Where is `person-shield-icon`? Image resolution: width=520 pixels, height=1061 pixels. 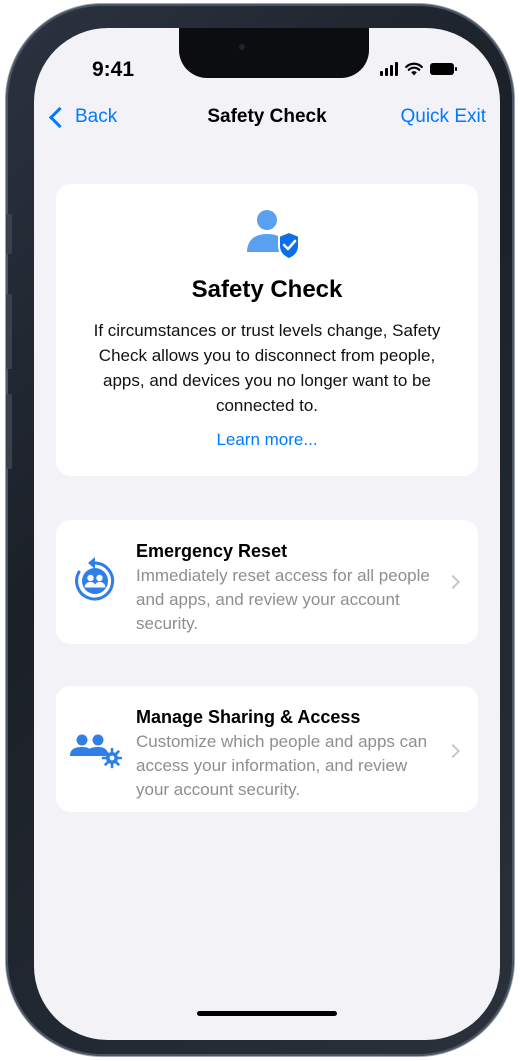
person-shield-icon is located at coordinates (273, 235).